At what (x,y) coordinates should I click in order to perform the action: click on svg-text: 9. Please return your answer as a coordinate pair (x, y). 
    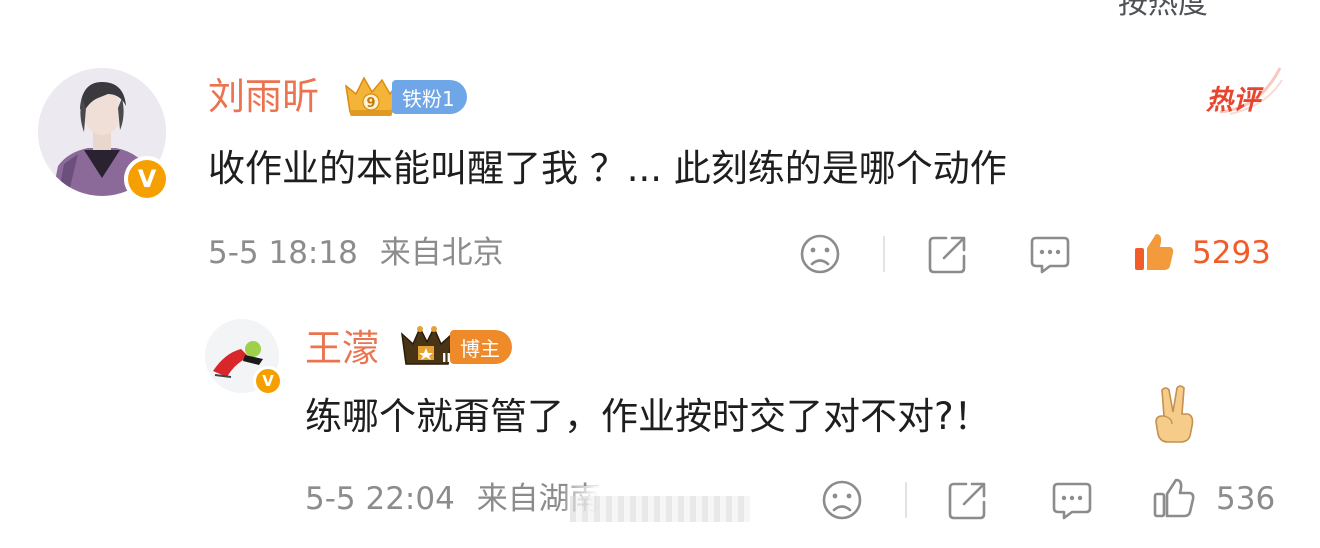
    Looking at the image, I should click on (370, 103).